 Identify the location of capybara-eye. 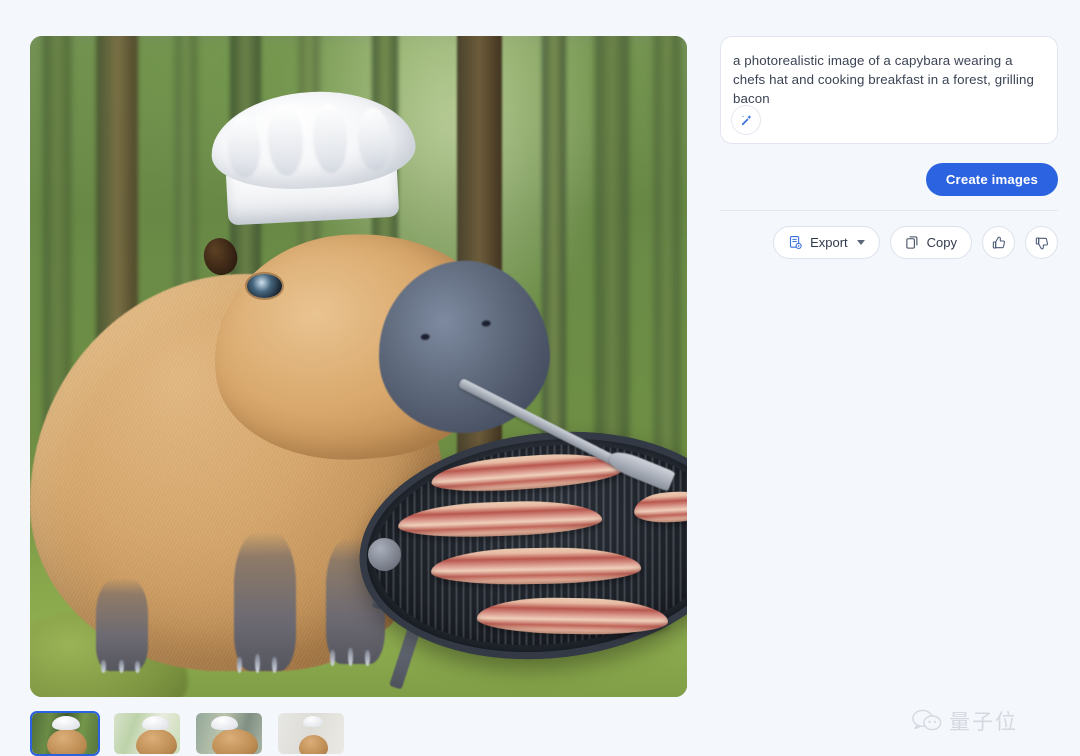
(264, 285).